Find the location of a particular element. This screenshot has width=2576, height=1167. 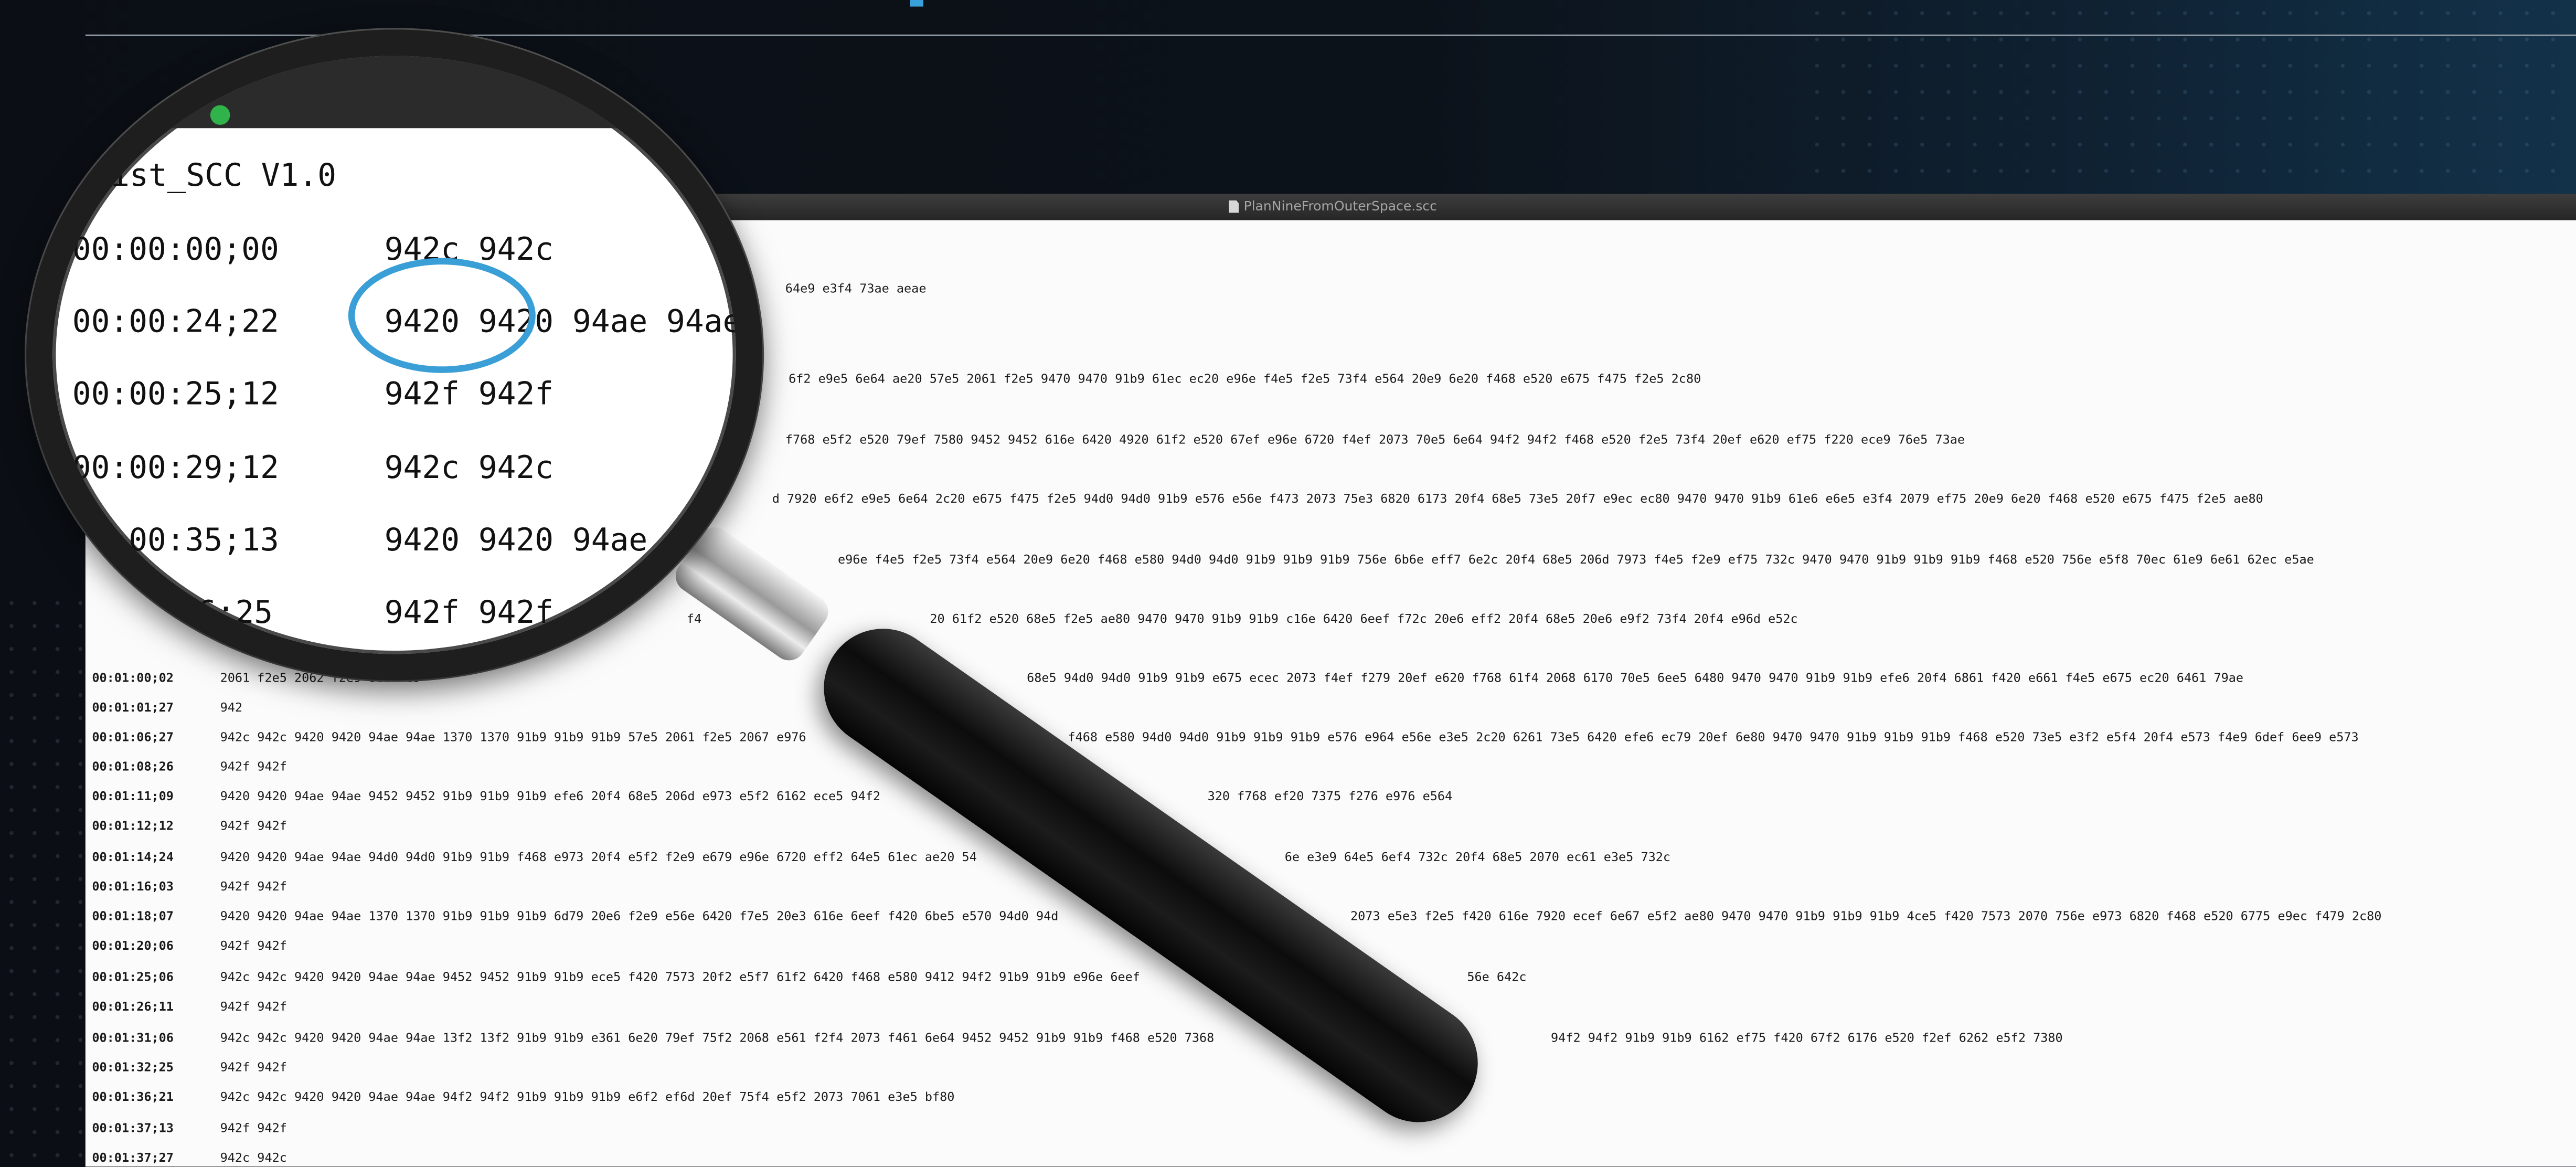

magnified-titlebar is located at coordinates (394, 92).